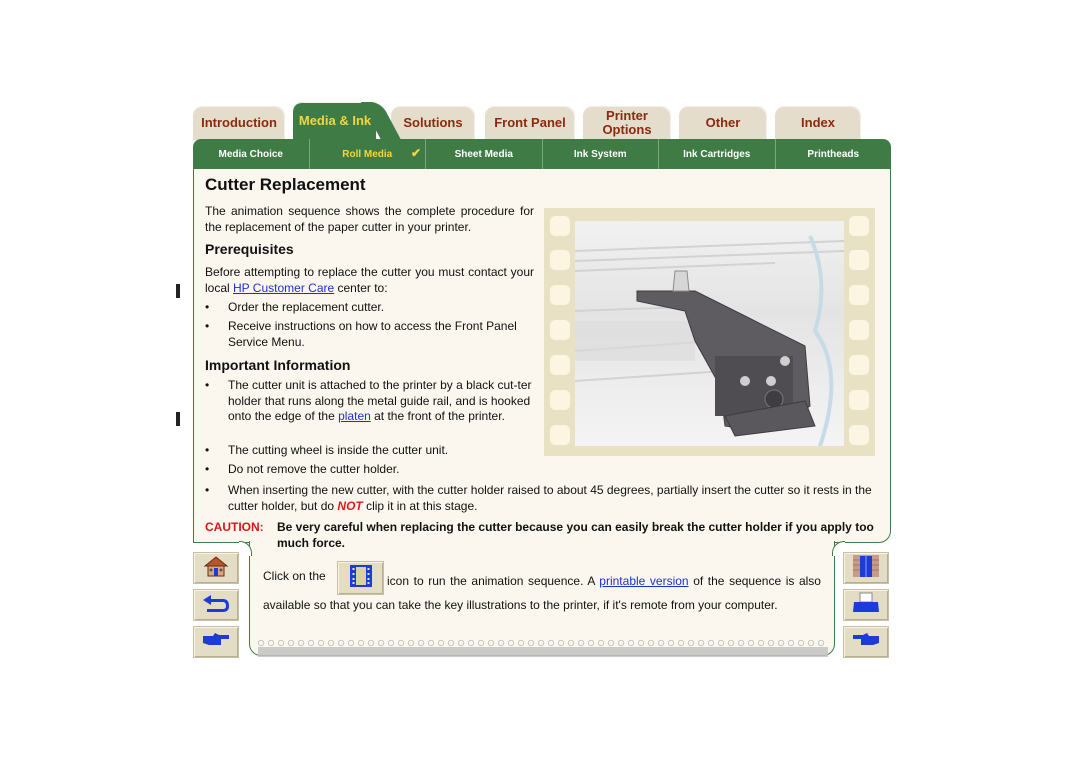  What do you see at coordinates (350, 505) in the screenshot?
I see `emphasis-not: NOT` at bounding box center [350, 505].